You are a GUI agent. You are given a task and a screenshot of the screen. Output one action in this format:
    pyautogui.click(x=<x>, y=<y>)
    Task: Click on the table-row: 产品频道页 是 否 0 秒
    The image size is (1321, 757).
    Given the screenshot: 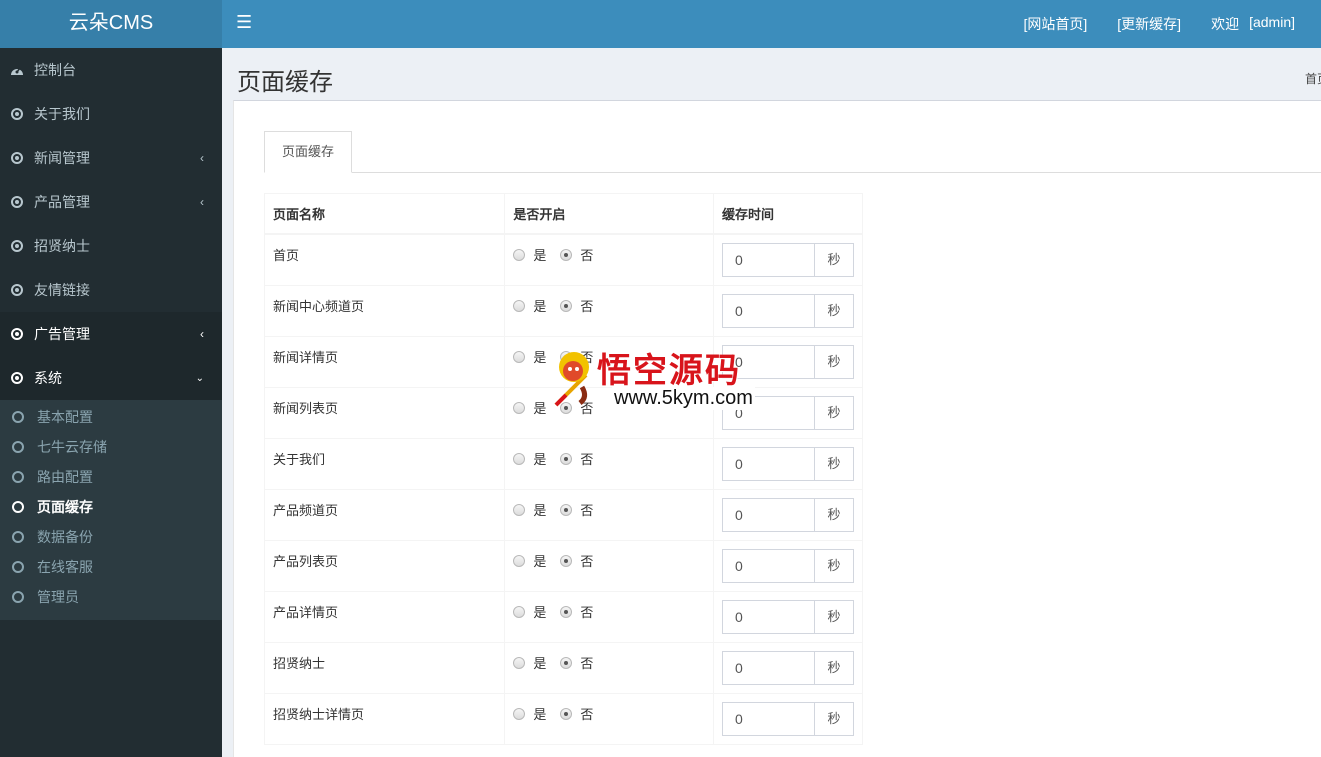 What is the action you would take?
    pyautogui.click(x=563, y=515)
    